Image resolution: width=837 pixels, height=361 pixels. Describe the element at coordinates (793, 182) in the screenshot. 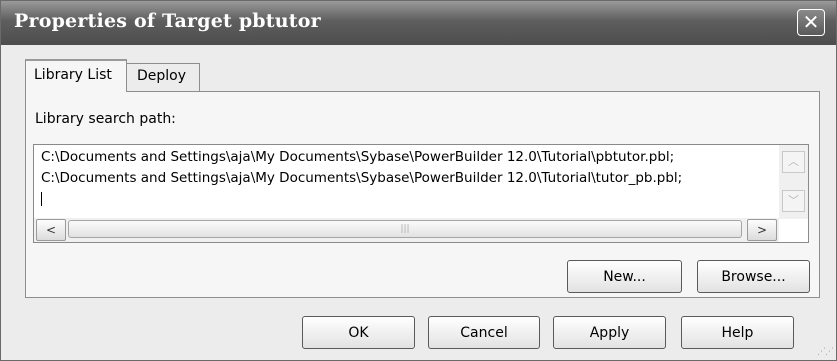

I see `vertical-scrollbar: ︿ ﹀` at that location.